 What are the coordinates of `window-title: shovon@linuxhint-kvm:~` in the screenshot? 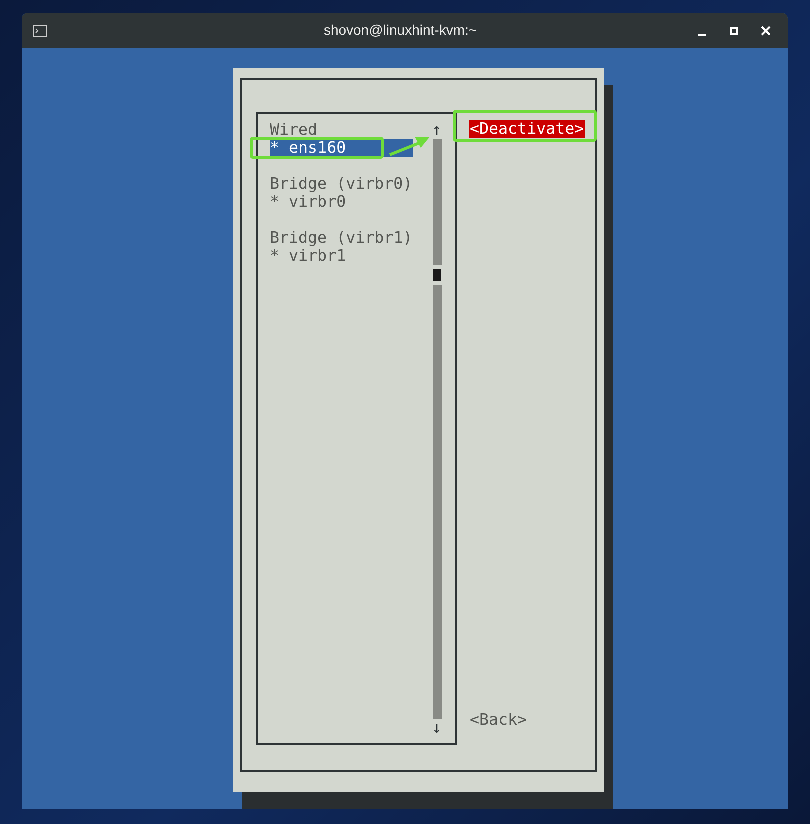 It's located at (400, 30).